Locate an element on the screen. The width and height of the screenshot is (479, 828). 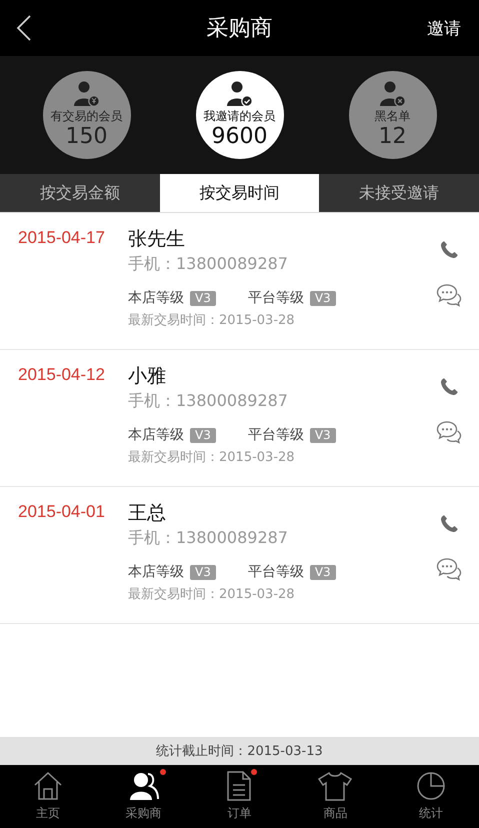
date-text: 2015-04-01 is located at coordinates (61, 511).